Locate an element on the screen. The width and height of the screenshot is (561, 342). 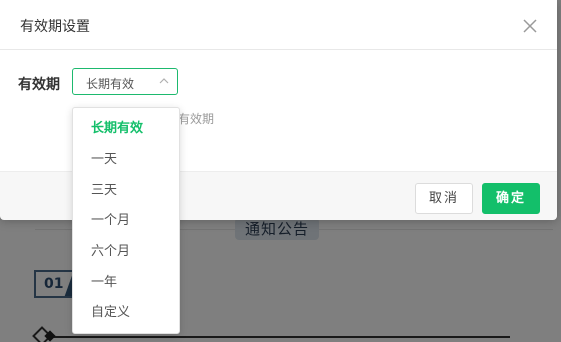
select-current-value: 长期有效 is located at coordinates (110, 84).